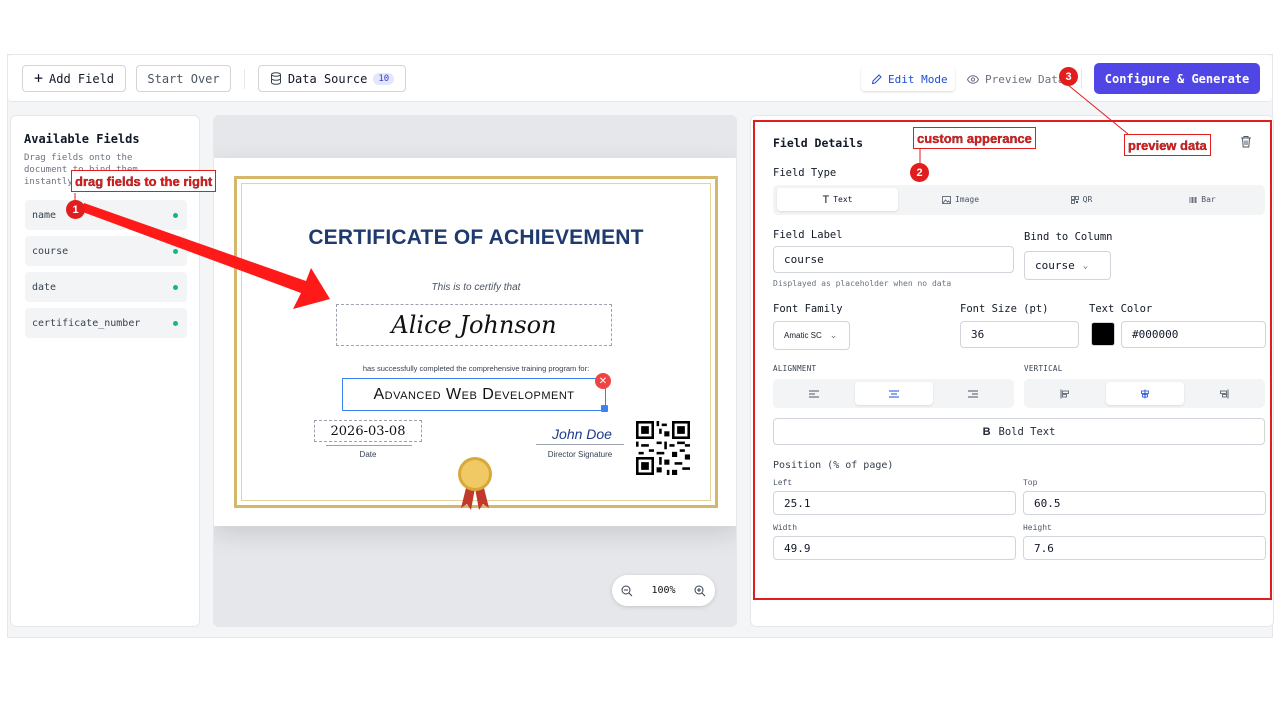 Image resolution: width=1280 pixels, height=711 pixels. What do you see at coordinates (384, 78) in the screenshot?
I see `data-source-count-badge: 10` at bounding box center [384, 78].